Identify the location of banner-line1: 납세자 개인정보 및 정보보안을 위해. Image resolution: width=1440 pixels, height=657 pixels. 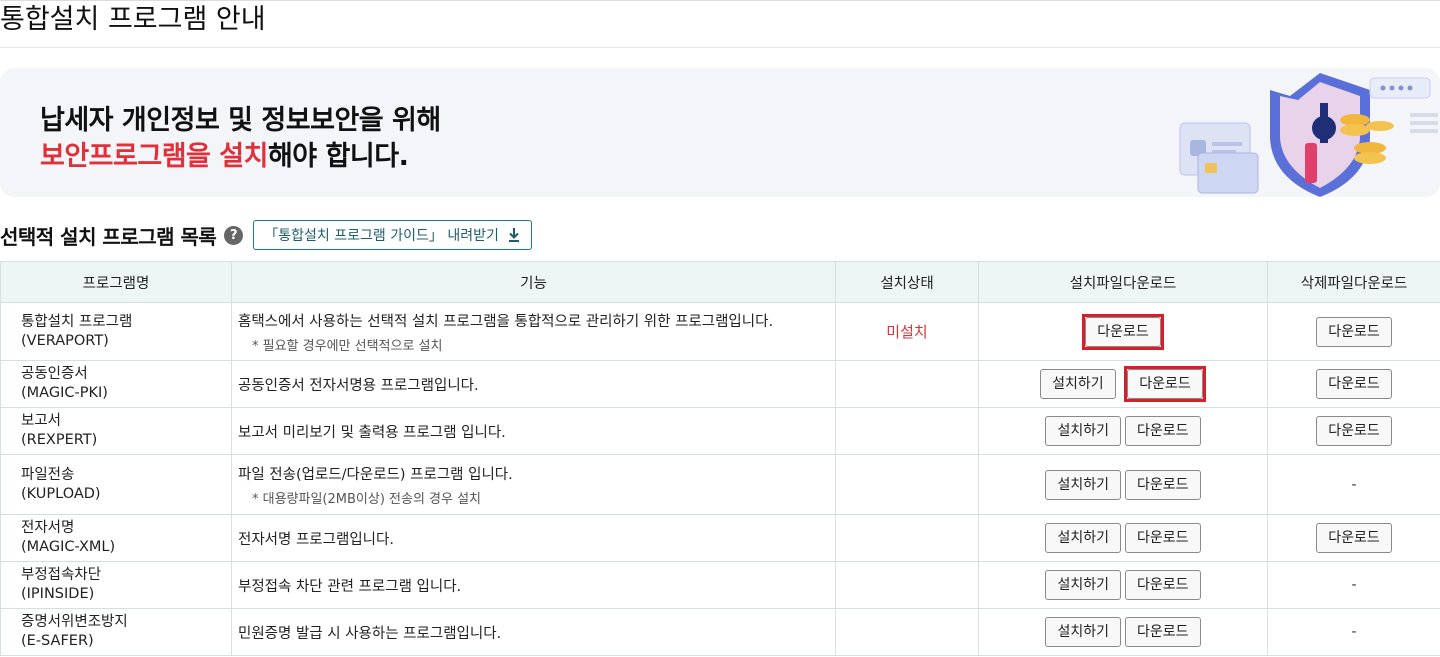
(240, 120).